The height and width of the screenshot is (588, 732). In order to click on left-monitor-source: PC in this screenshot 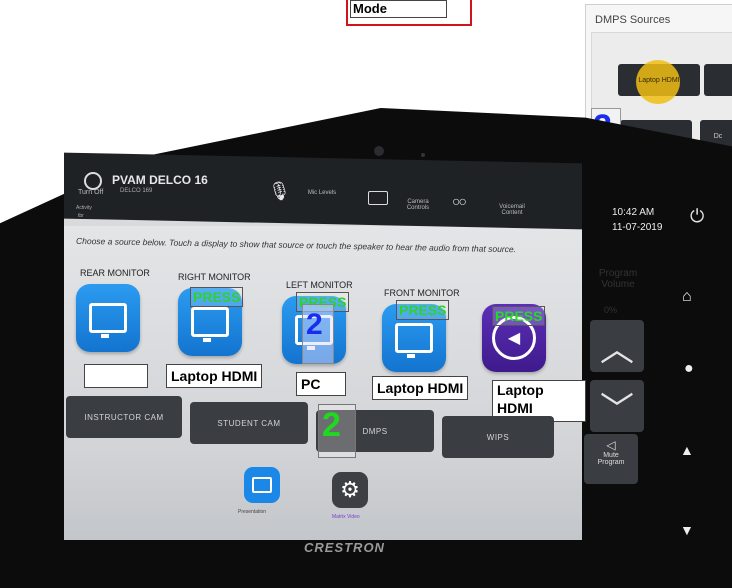, I will do `click(321, 384)`.